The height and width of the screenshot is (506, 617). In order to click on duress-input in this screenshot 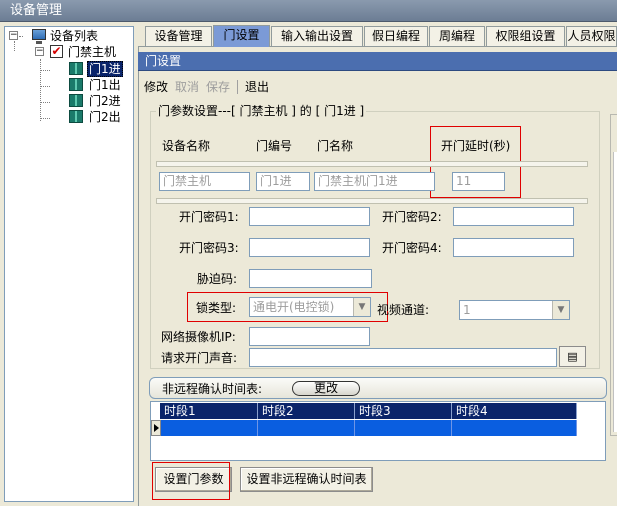, I will do `click(310, 278)`.